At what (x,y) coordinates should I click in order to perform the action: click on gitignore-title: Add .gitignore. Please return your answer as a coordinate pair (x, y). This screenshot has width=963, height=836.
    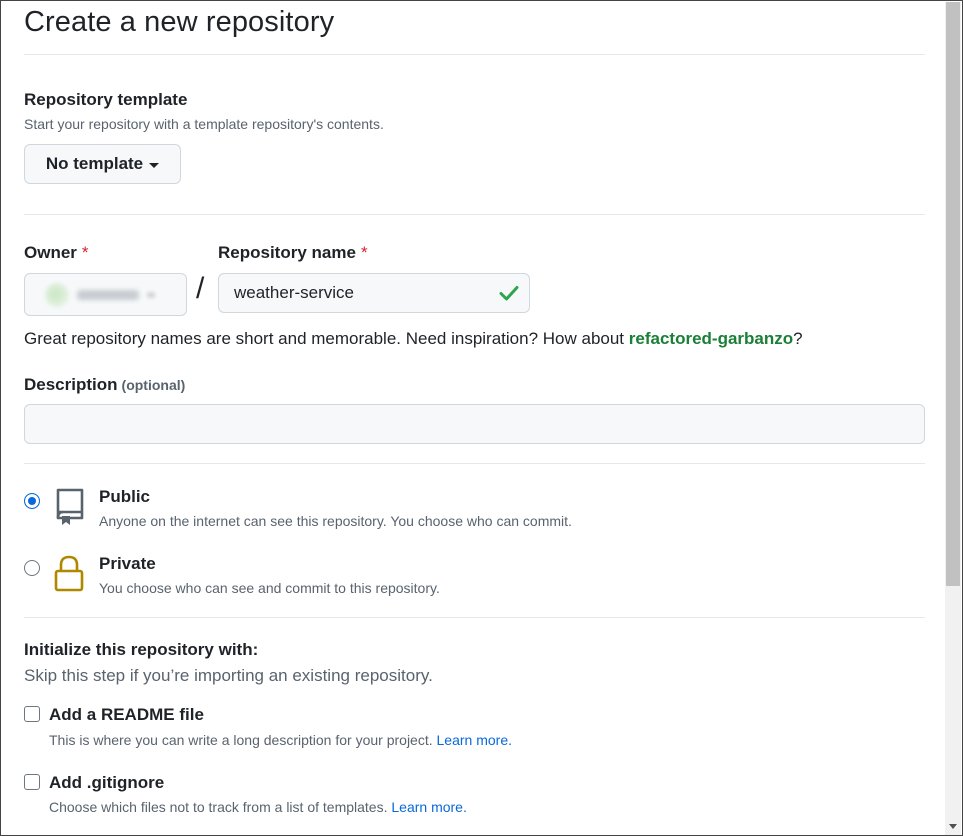
    Looking at the image, I should click on (107, 782).